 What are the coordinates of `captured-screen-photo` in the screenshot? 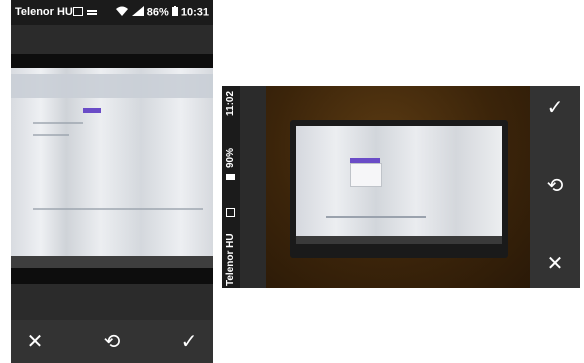 It's located at (399, 185).